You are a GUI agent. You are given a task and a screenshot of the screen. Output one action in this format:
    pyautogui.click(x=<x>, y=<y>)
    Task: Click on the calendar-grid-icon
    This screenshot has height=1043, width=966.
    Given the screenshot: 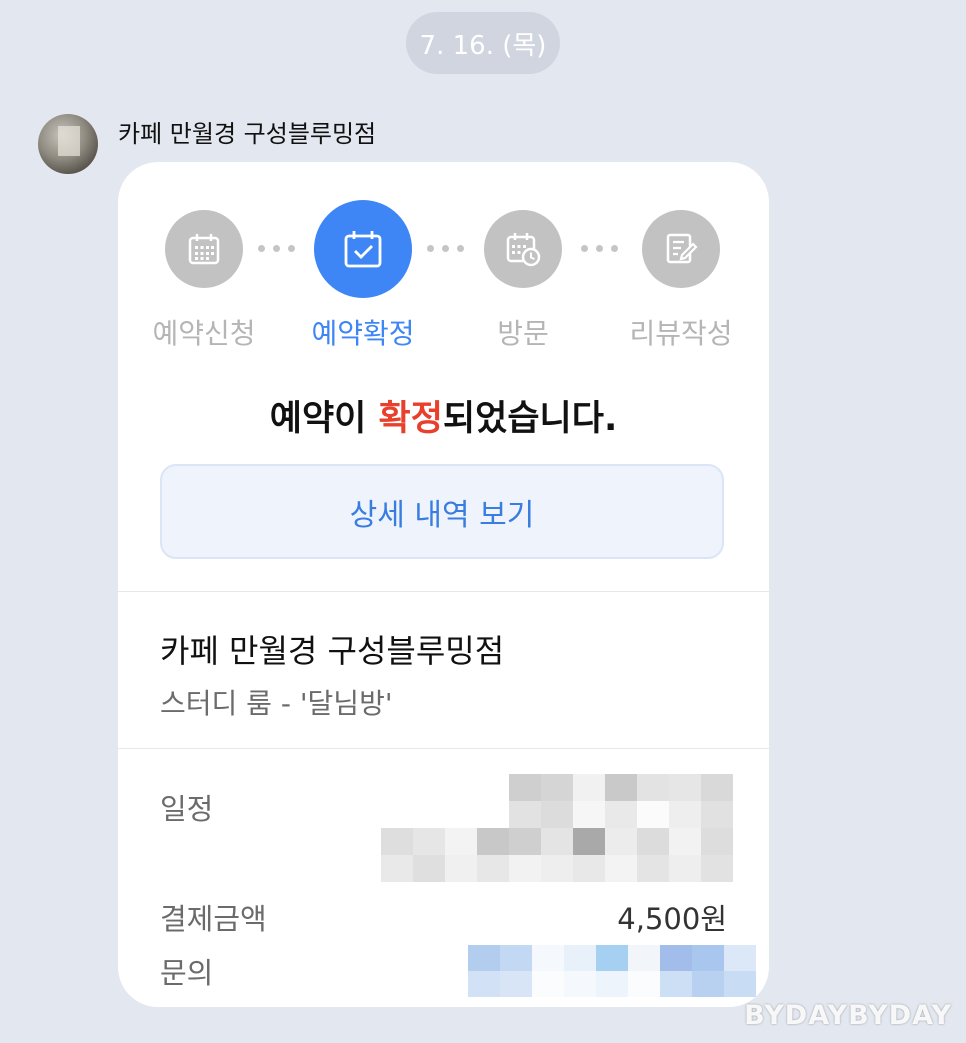 What is the action you would take?
    pyautogui.click(x=204, y=249)
    